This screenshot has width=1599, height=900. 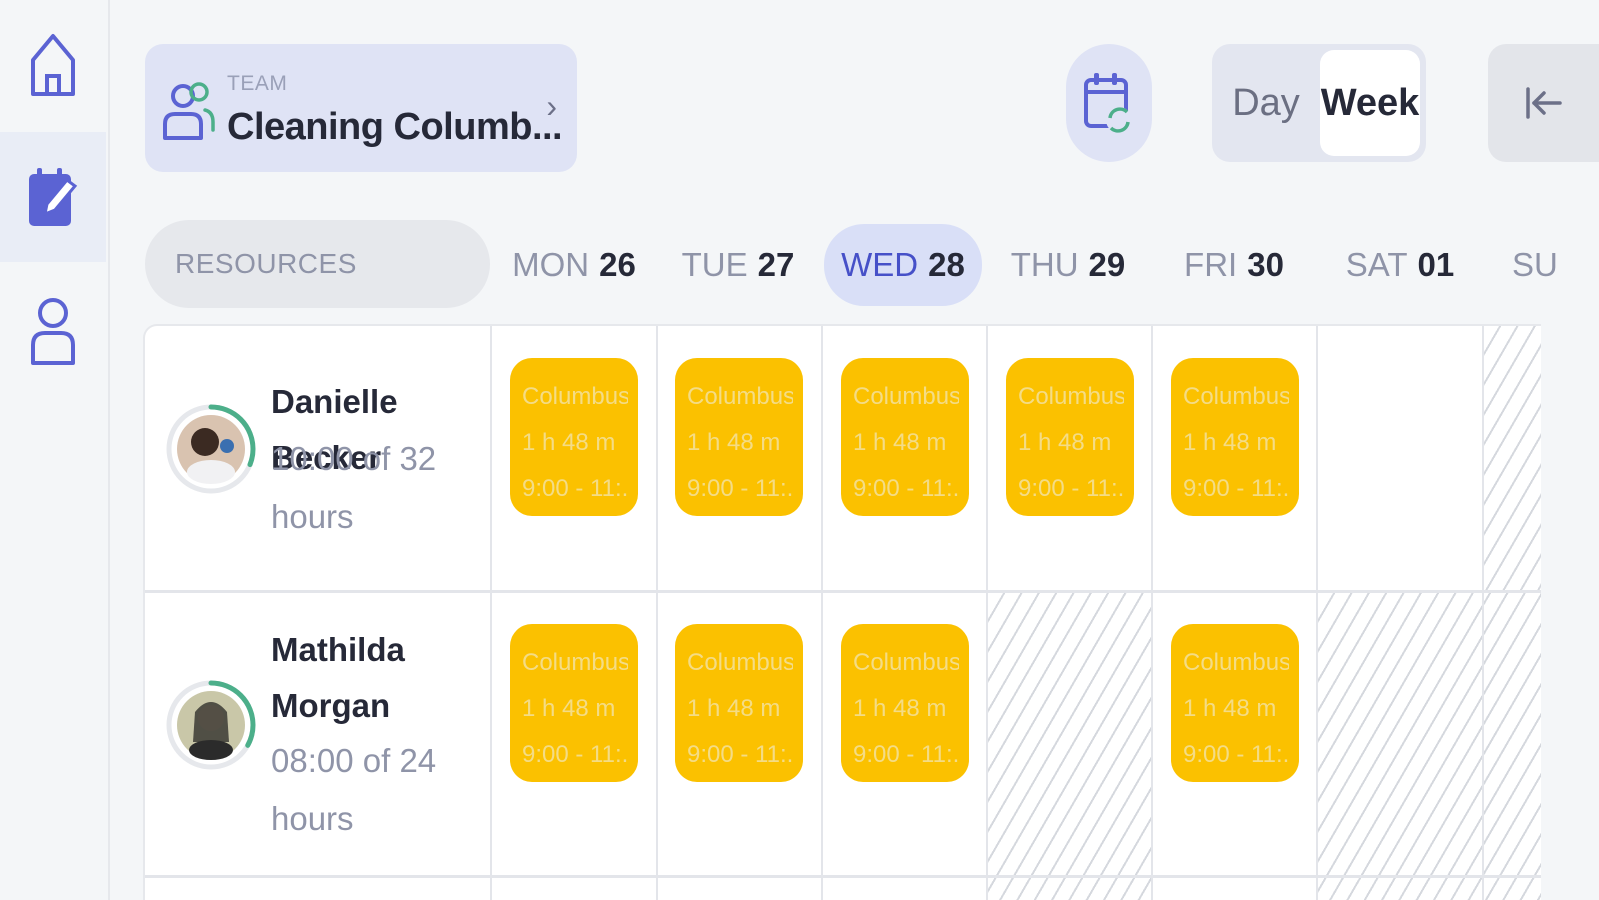 I want to click on team-selector: TEAM Cleaning Columb... ›, so click(x=361, y=108).